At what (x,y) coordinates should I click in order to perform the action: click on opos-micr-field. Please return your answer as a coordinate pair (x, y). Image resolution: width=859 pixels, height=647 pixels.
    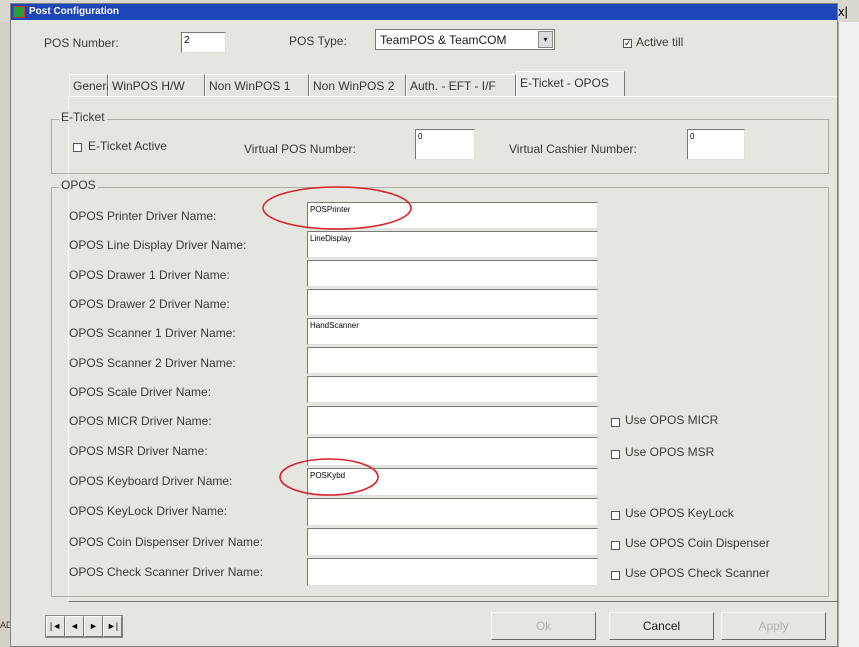
    Looking at the image, I should click on (452, 420).